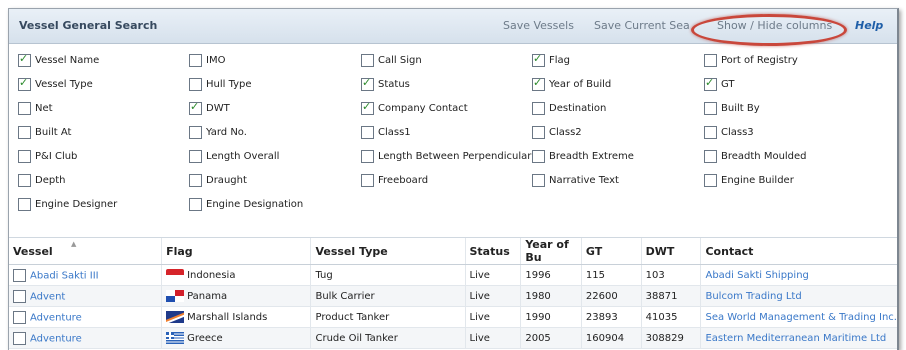 Image resolution: width=906 pixels, height=350 pixels. I want to click on column-toggle-breadth-extreme: Breadth Extreme, so click(583, 156).